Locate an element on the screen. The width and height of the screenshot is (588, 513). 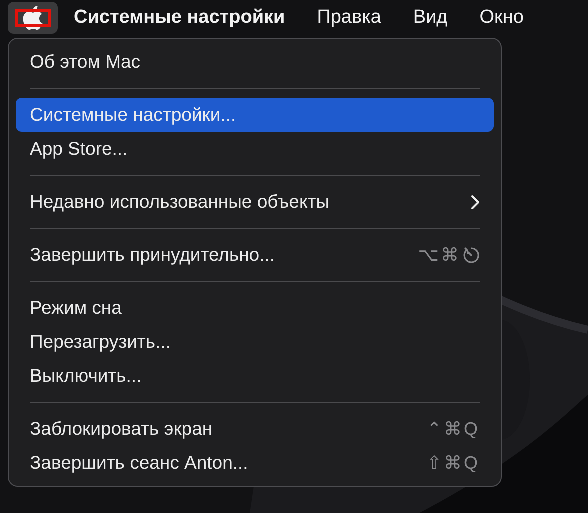
menu-item: Об этом Mac is located at coordinates (255, 62).